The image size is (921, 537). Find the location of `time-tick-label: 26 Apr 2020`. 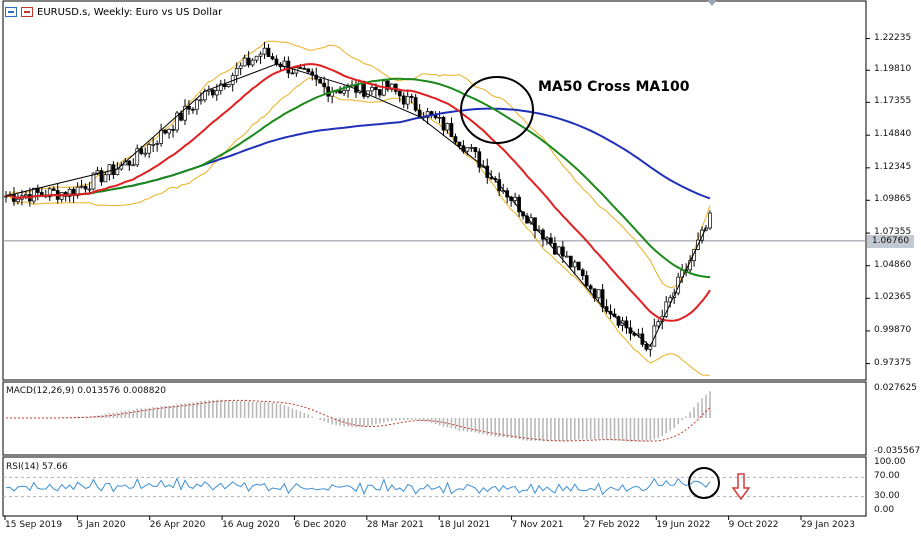

time-tick-label: 26 Apr 2020 is located at coordinates (177, 525).